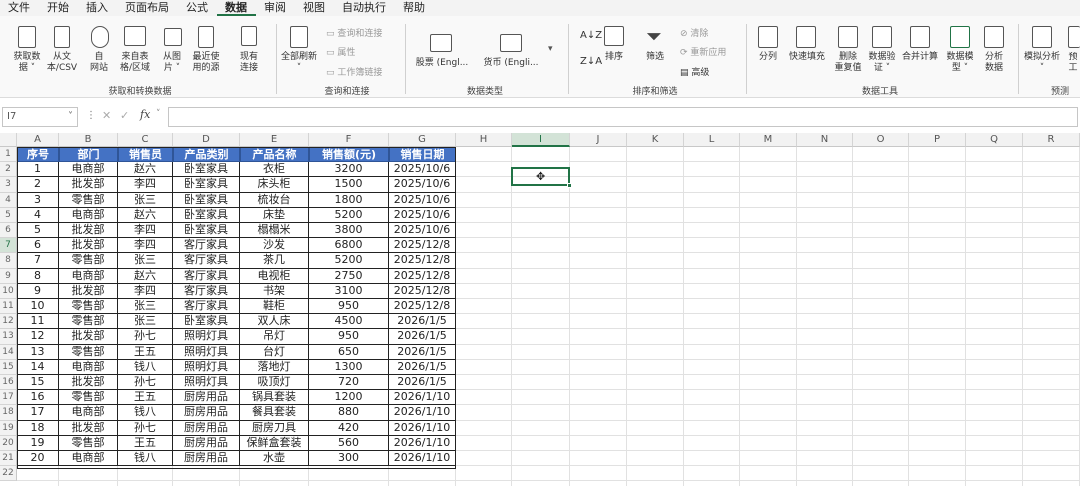 This screenshot has height=486, width=1080. Describe the element at coordinates (349, 337) in the screenshot. I see `table-cell: 950` at that location.